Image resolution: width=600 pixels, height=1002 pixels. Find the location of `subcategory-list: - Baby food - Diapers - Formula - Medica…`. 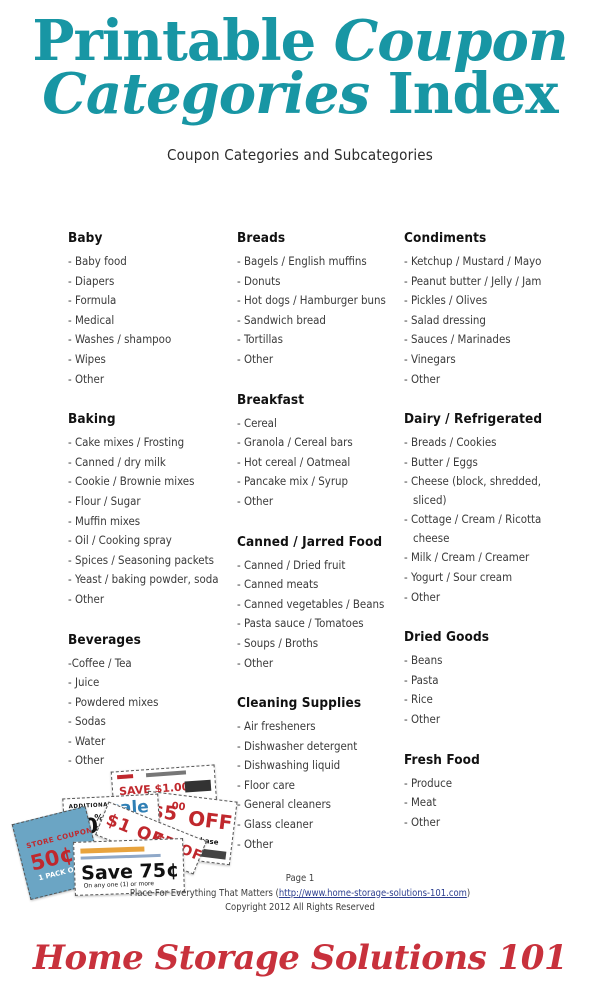

subcategory-list: - Baby food - Diapers - Formula - Medica… is located at coordinates (150, 320).